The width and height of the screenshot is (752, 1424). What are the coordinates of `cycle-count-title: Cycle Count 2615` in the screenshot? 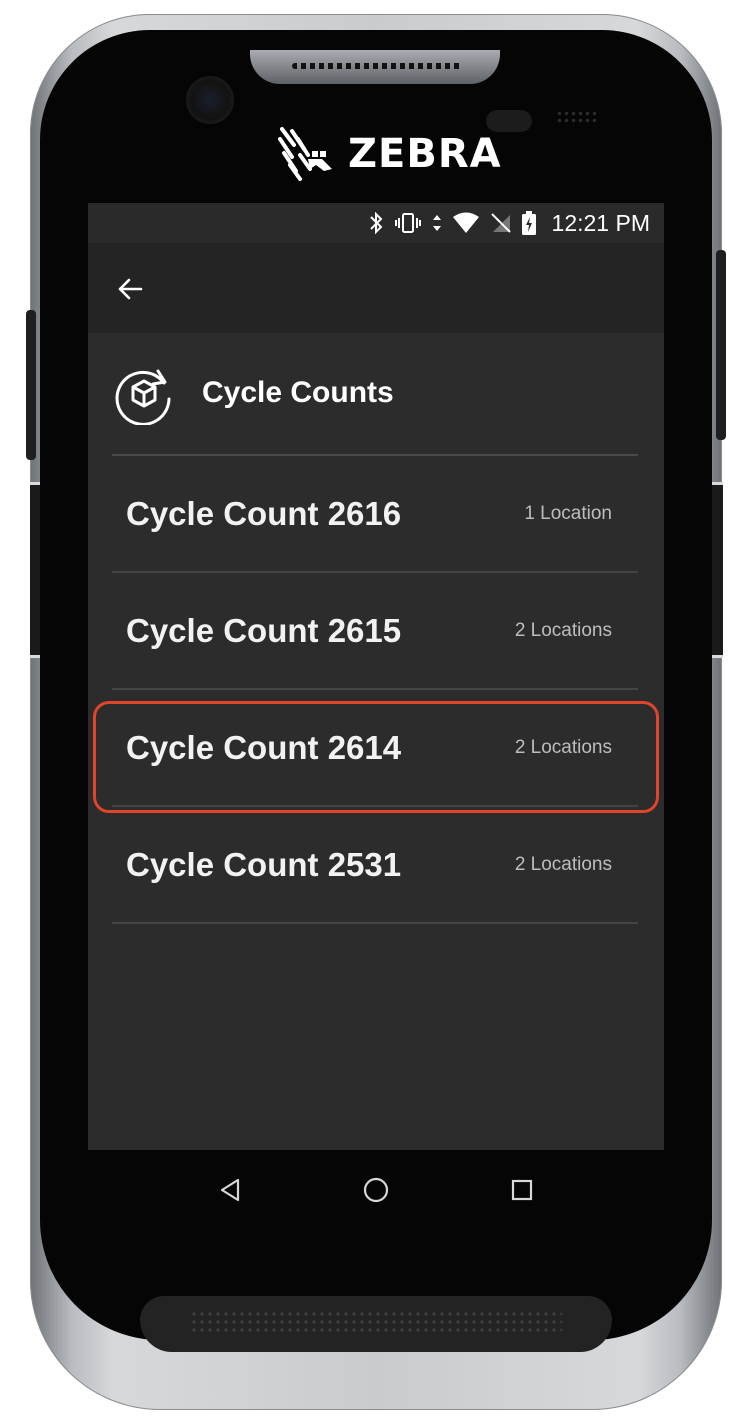 It's located at (264, 630).